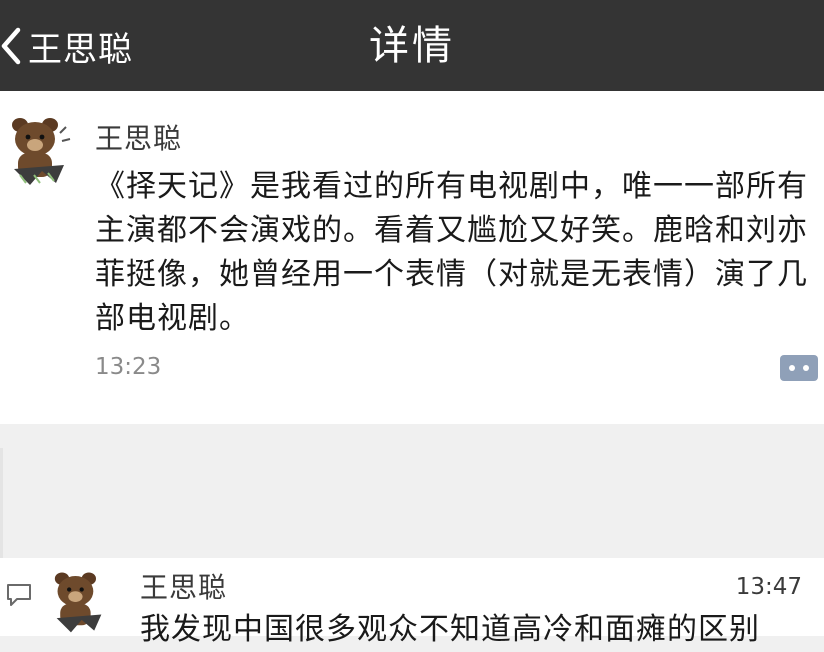 The width and height of the screenshot is (824, 652). I want to click on post-time: 13:23, so click(128, 367).